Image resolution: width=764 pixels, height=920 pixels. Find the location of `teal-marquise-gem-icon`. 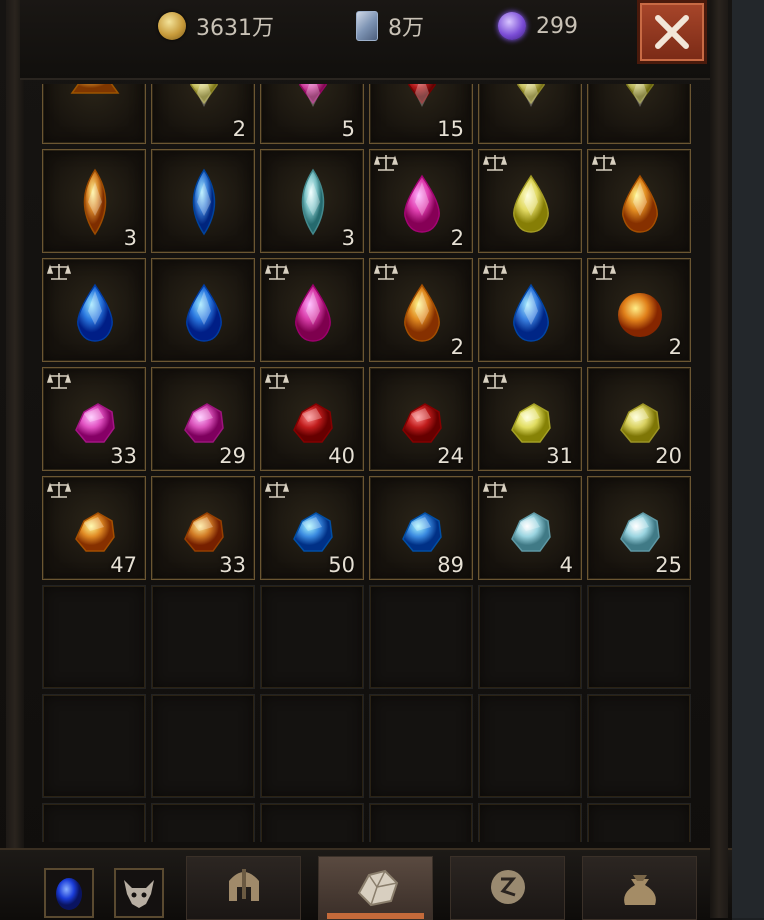

teal-marquise-gem-icon is located at coordinates (313, 202).